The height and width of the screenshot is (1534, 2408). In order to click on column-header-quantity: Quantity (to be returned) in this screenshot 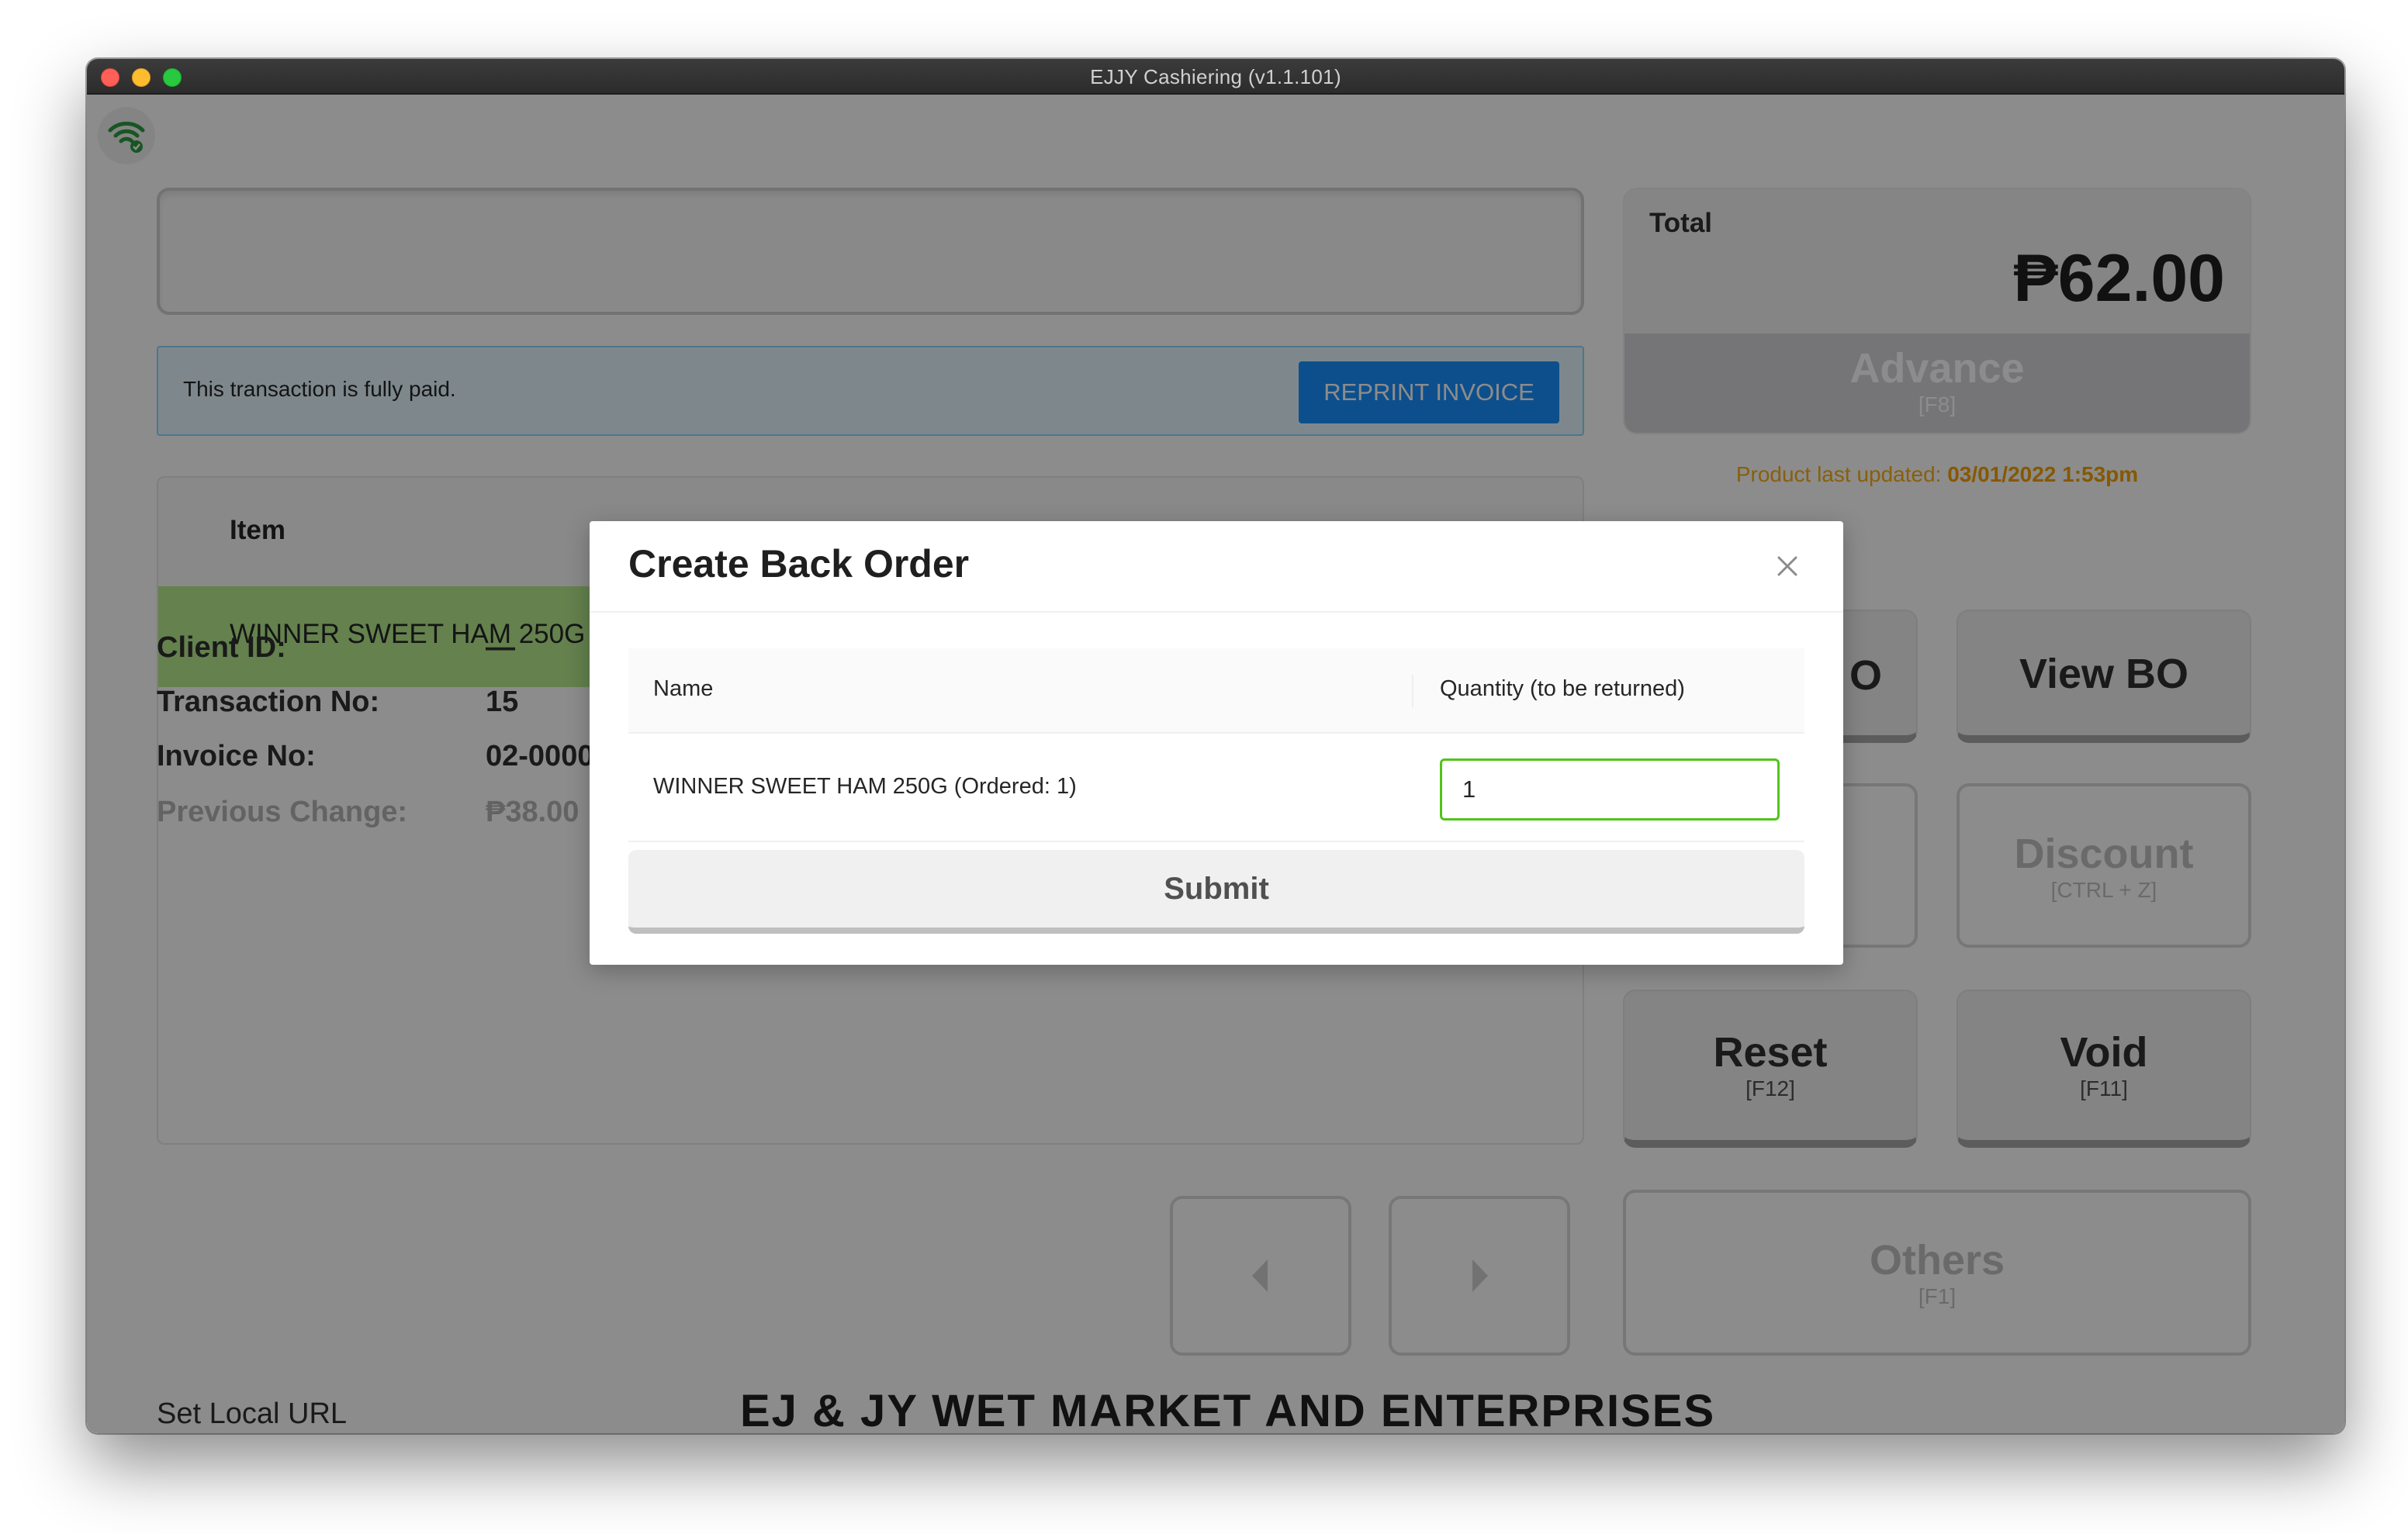, I will do `click(1562, 688)`.